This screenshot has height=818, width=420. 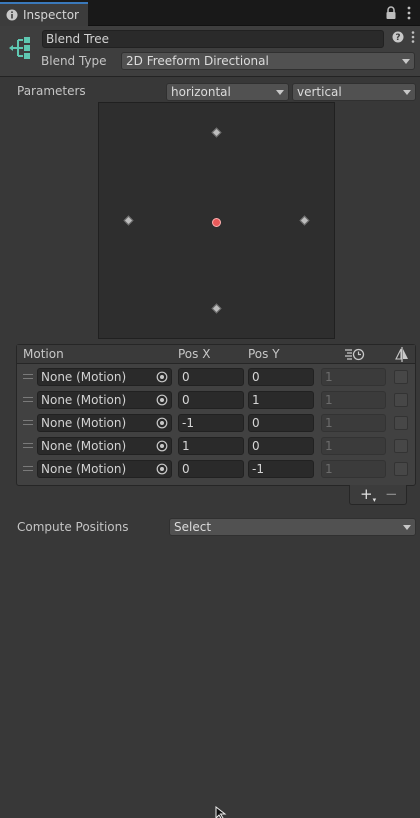 What do you see at coordinates (197, 61) in the screenshot?
I see `blend-type-value: 2D Freeform Directional` at bounding box center [197, 61].